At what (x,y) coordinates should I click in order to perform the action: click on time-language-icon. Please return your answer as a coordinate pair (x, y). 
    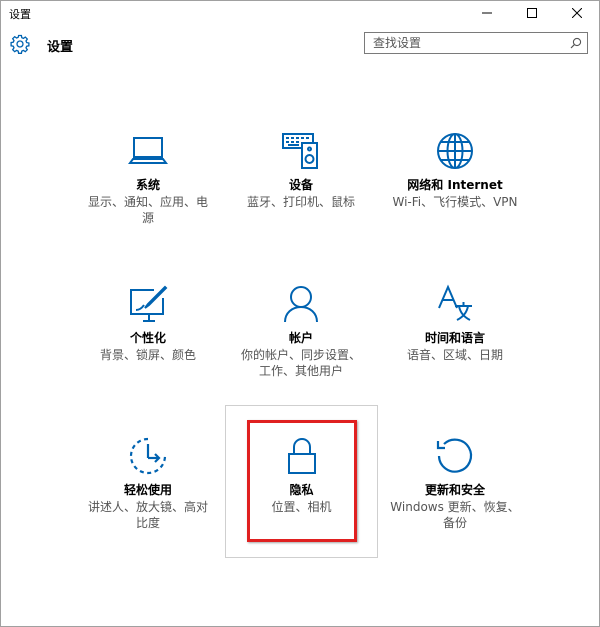
    Looking at the image, I should click on (455, 302).